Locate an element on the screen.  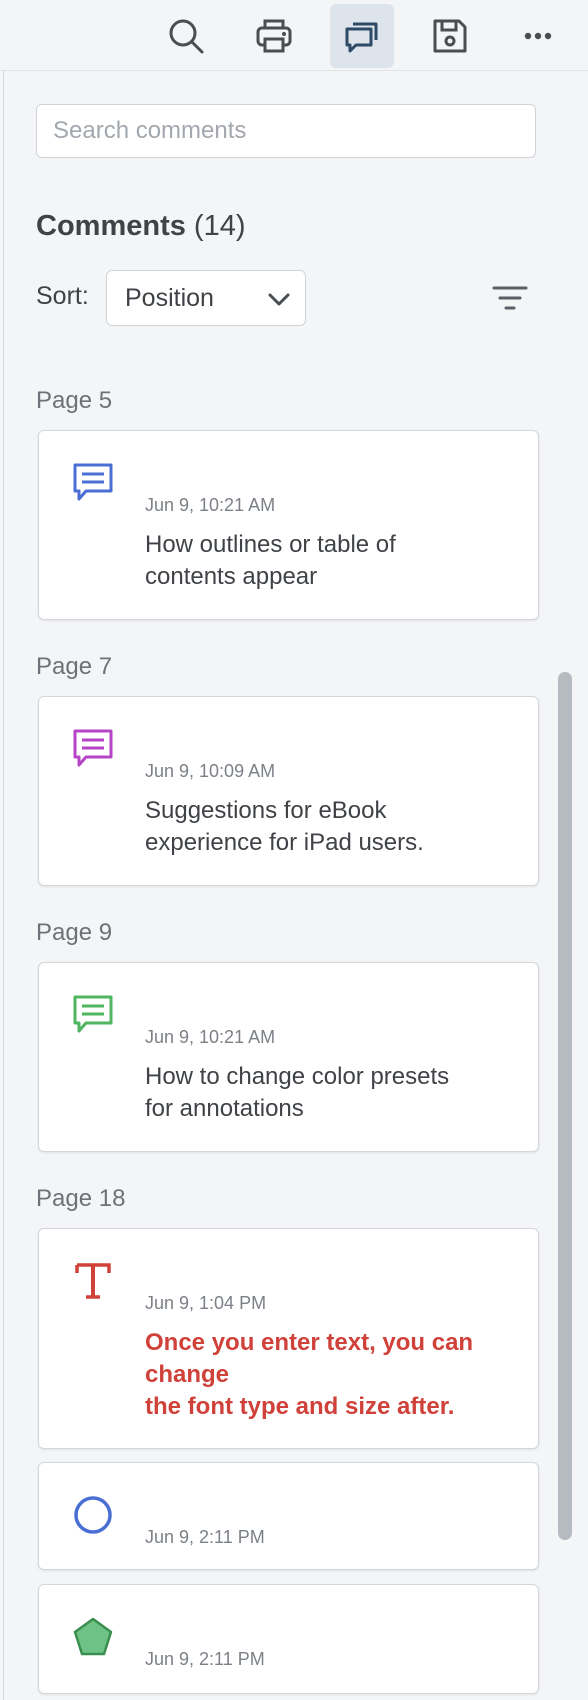
toolbar is located at coordinates (294, 35).